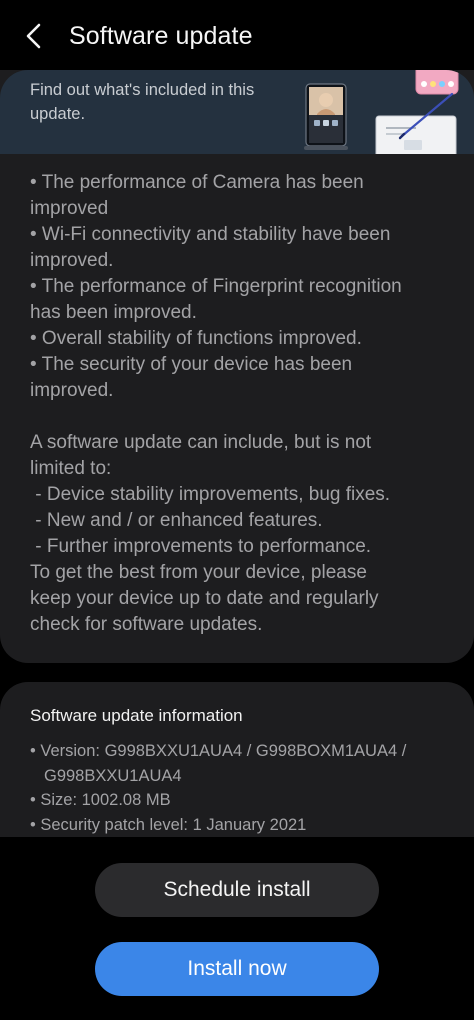  I want to click on release-note-line: check for software updates., so click(146, 624).